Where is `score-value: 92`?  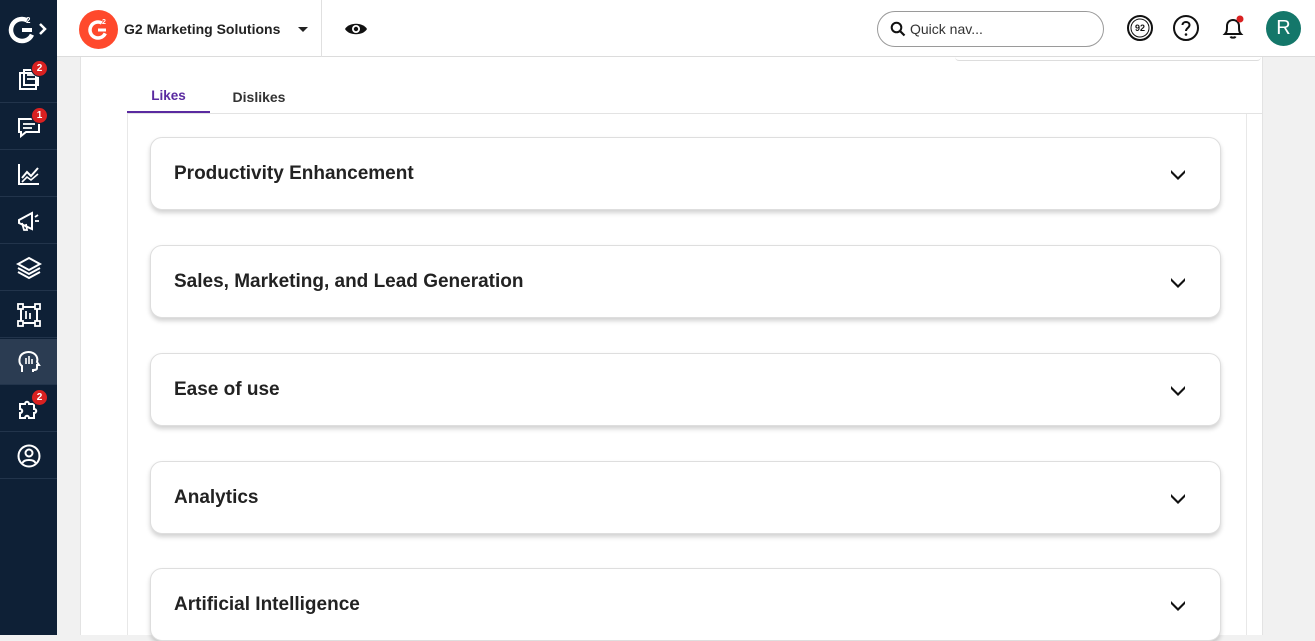 score-value: 92 is located at coordinates (1139, 28).